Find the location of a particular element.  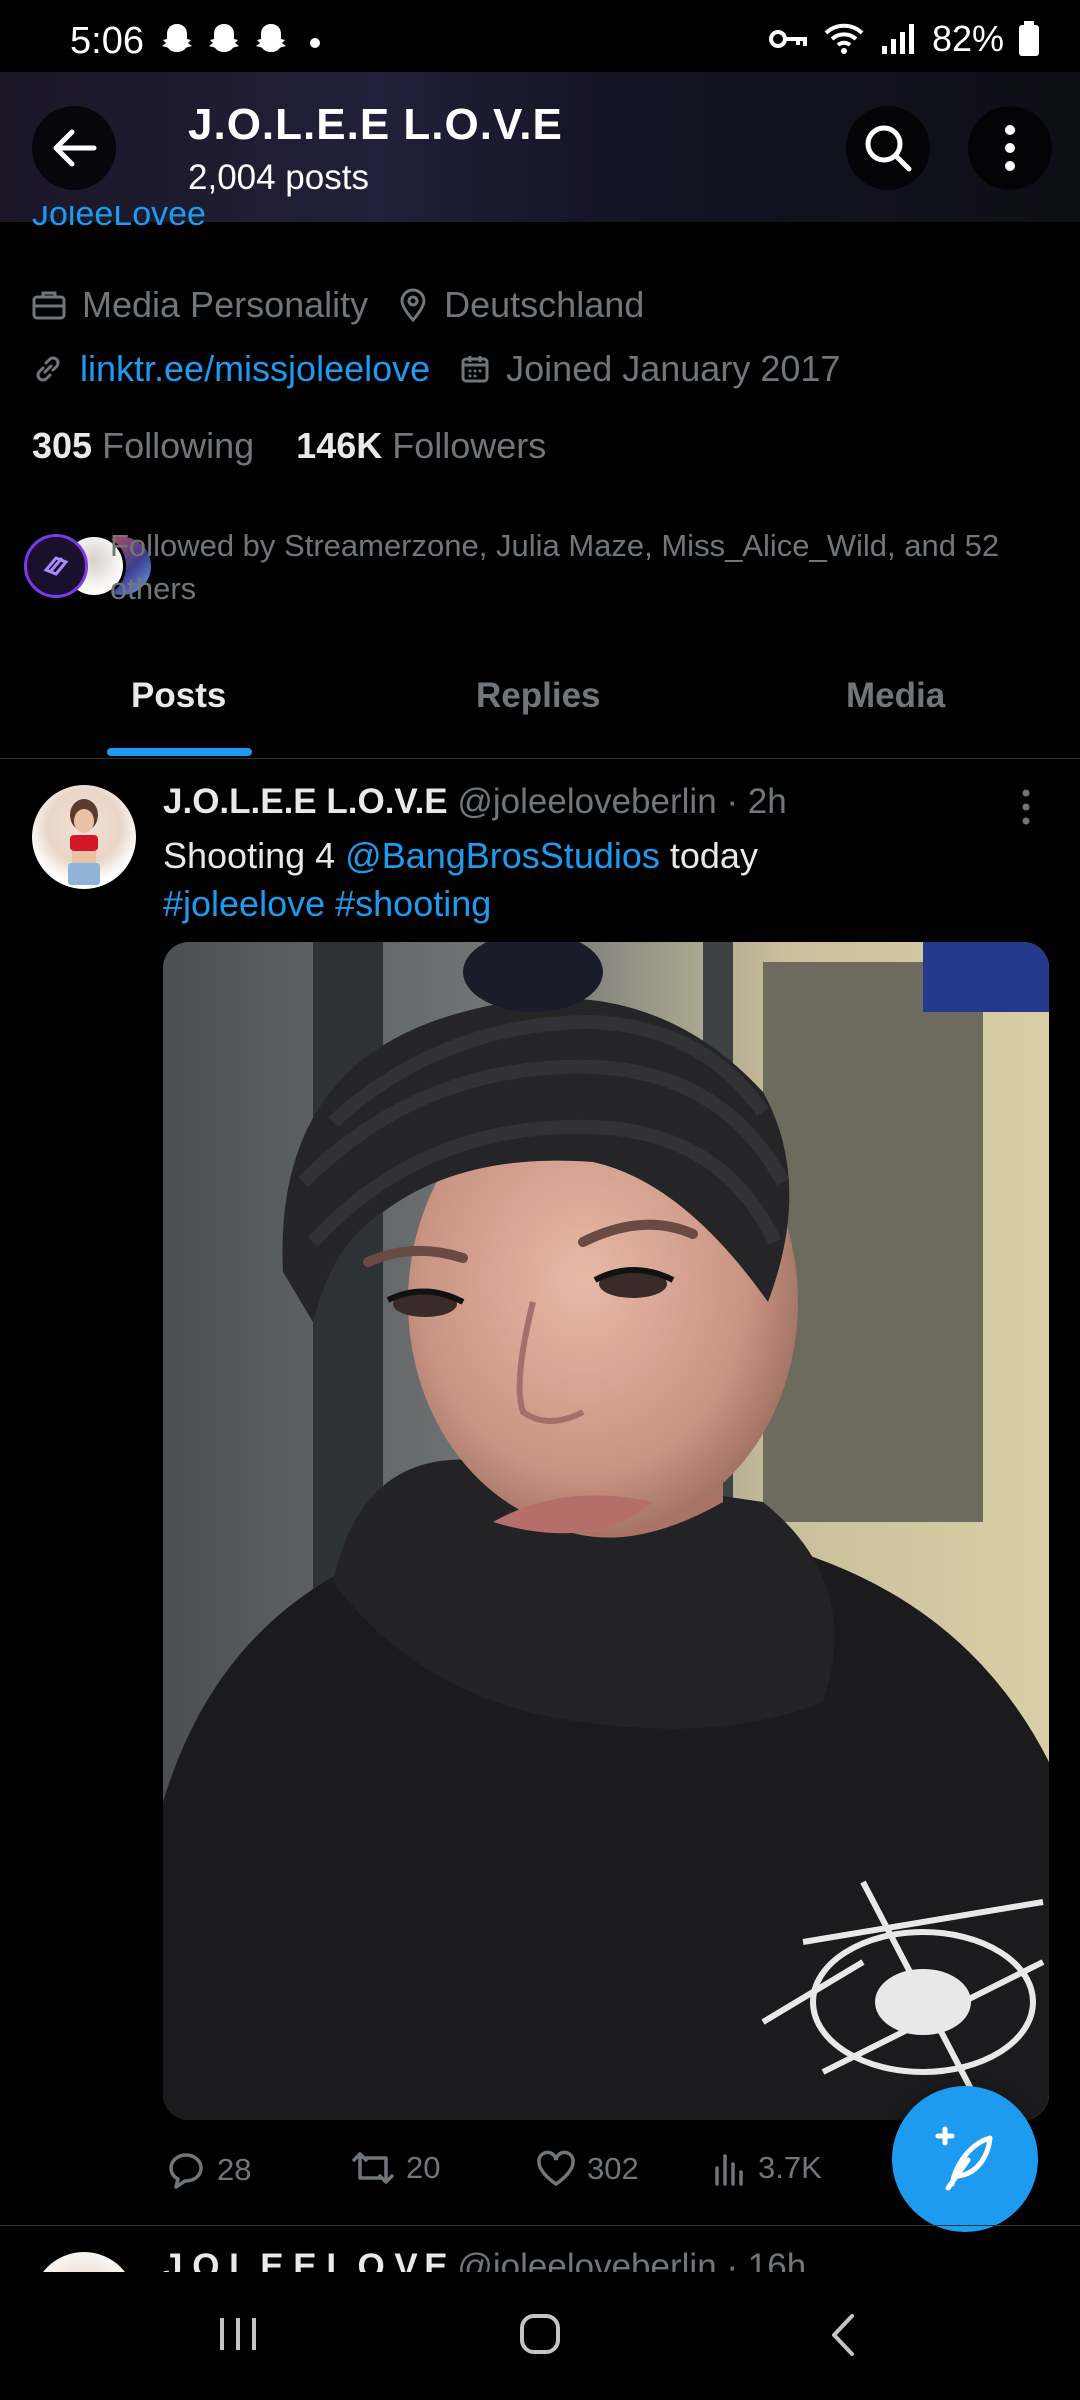

followers-link: 146K Followers is located at coordinates (421, 446).